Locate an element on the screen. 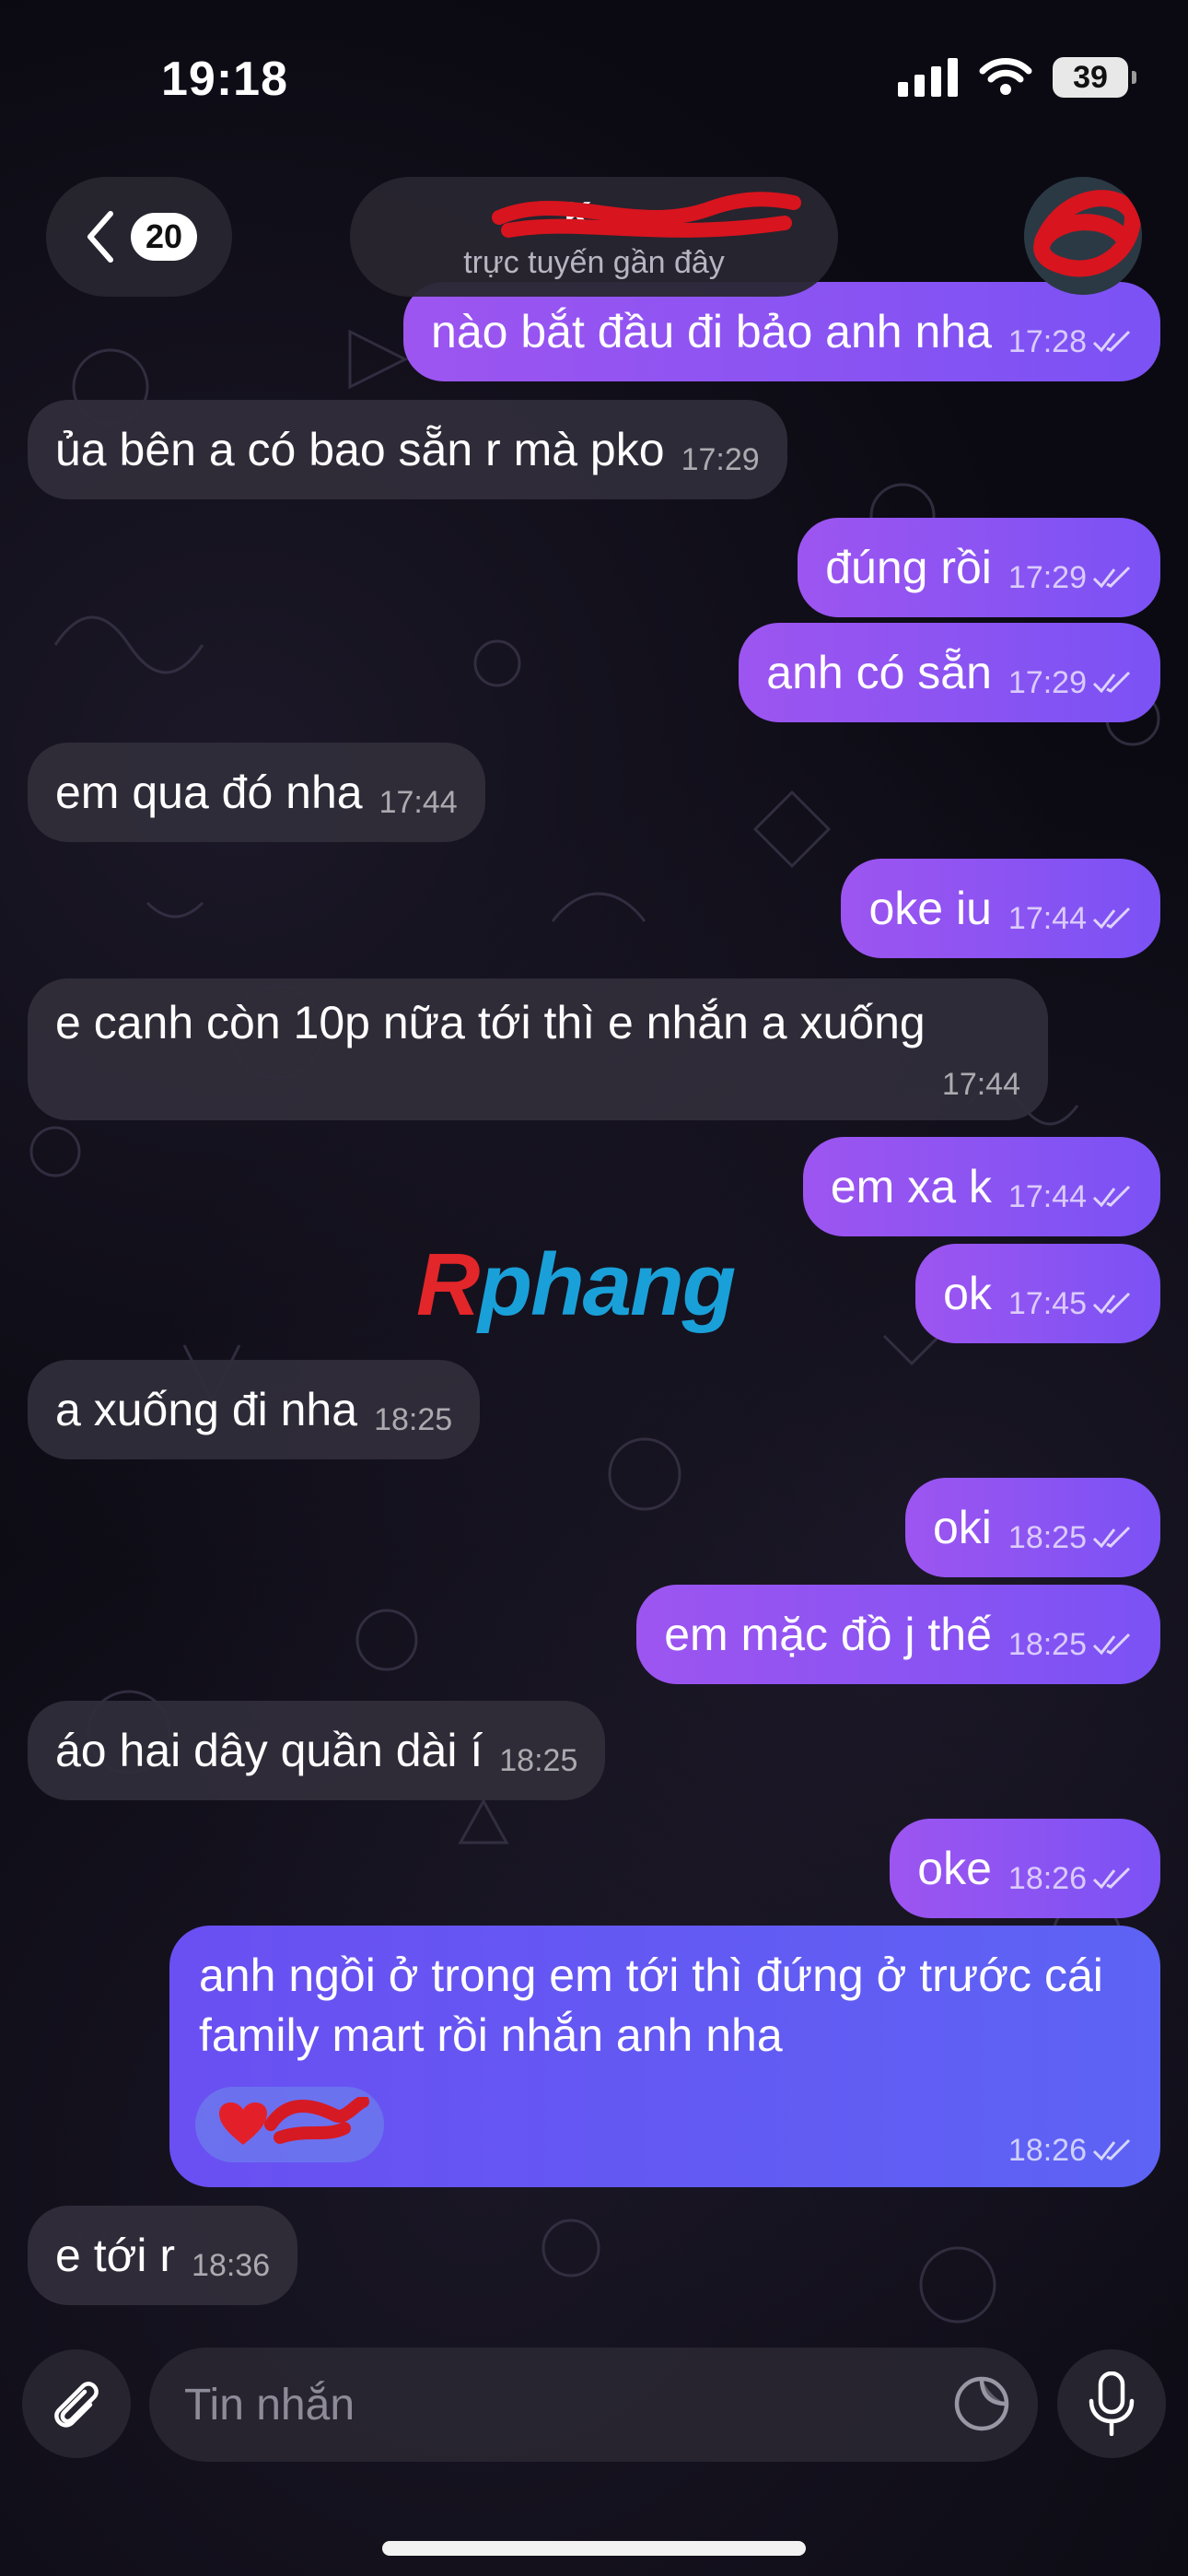 This screenshot has width=1188, height=2576. message-outgoing: nào bắt đầu đi bảo anh nha 17:28 is located at coordinates (781, 331).